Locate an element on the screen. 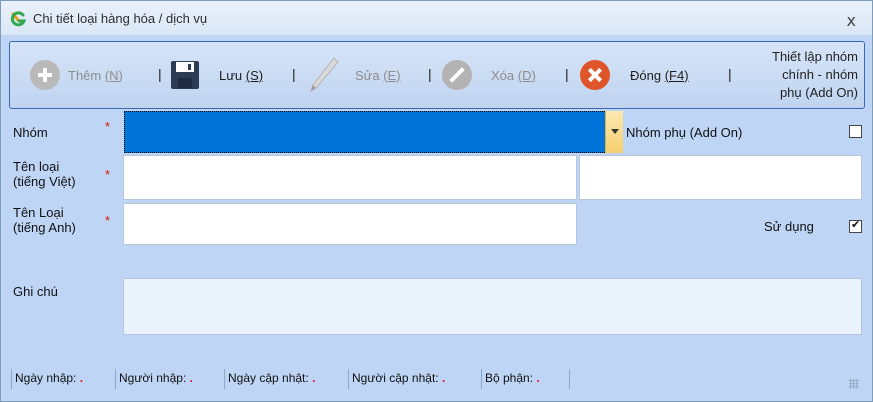  note-textarea is located at coordinates (492, 306).